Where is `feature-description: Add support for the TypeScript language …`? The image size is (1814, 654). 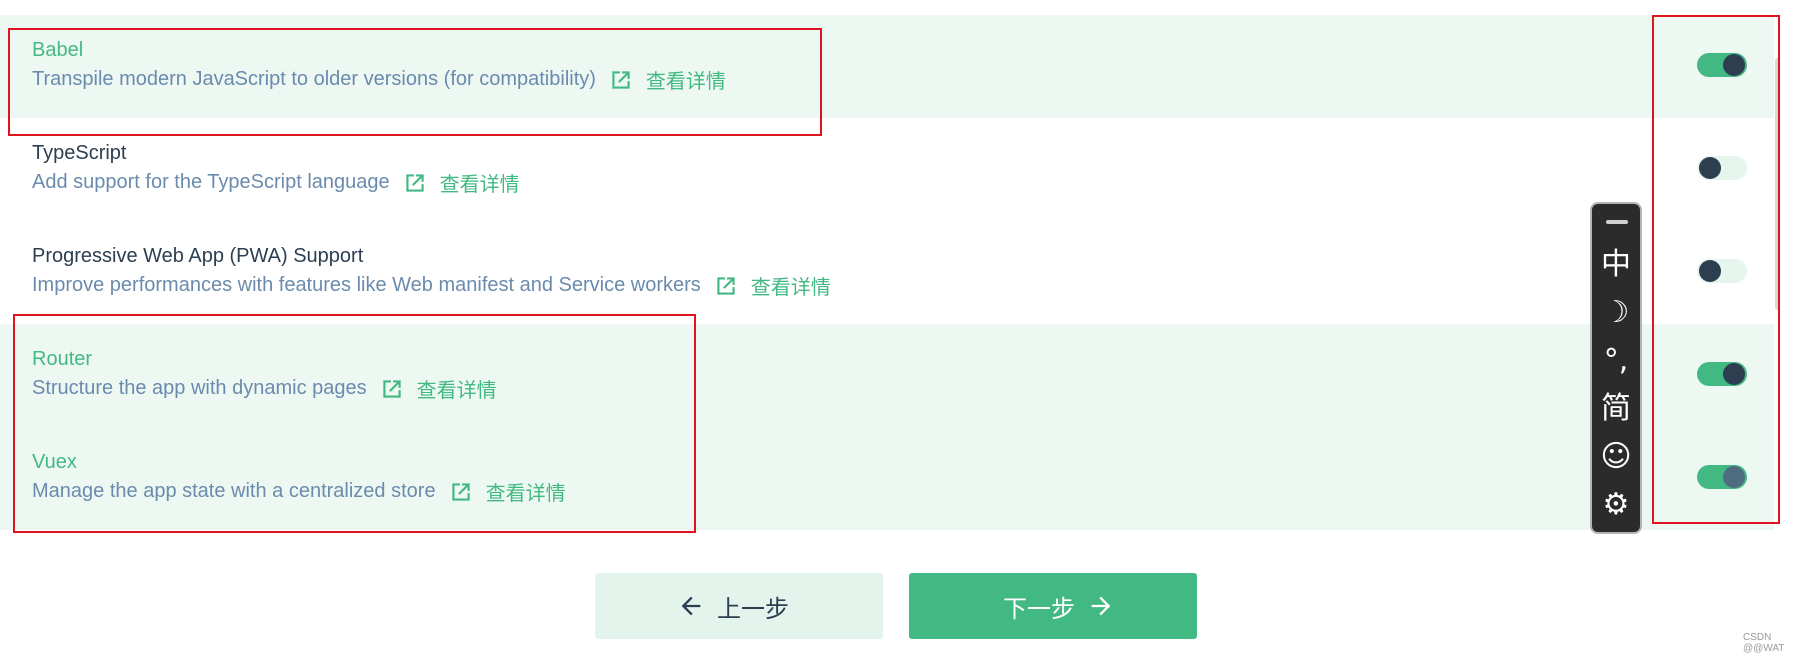 feature-description: Add support for the TypeScript language … is located at coordinates (276, 182).